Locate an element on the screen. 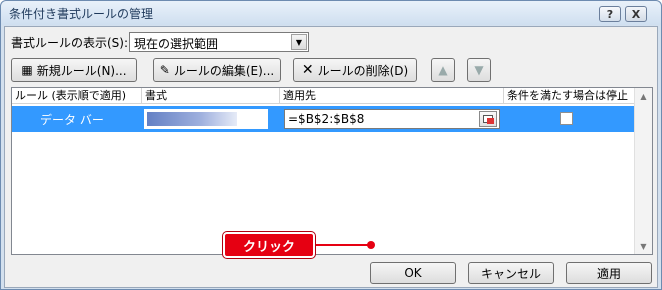 This screenshot has width=662, height=290. applies-to-input: =$B$2:$B$8 is located at coordinates (392, 119).